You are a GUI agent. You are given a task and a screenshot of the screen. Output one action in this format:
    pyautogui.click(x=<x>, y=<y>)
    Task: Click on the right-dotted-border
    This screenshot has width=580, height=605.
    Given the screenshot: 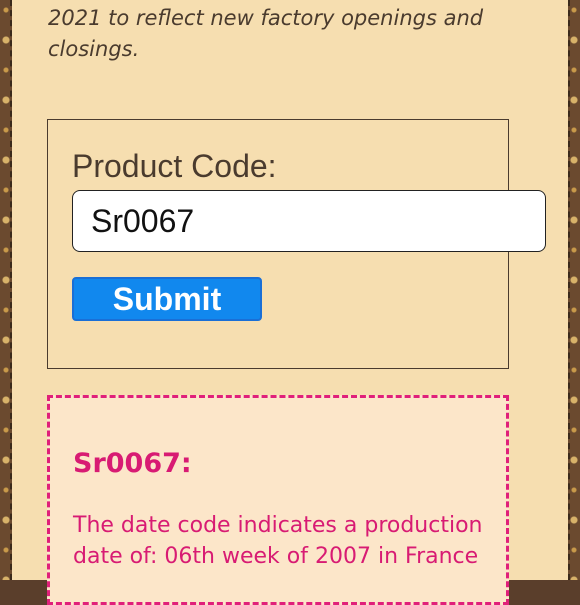 What is the action you would take?
    pyautogui.click(x=569, y=290)
    